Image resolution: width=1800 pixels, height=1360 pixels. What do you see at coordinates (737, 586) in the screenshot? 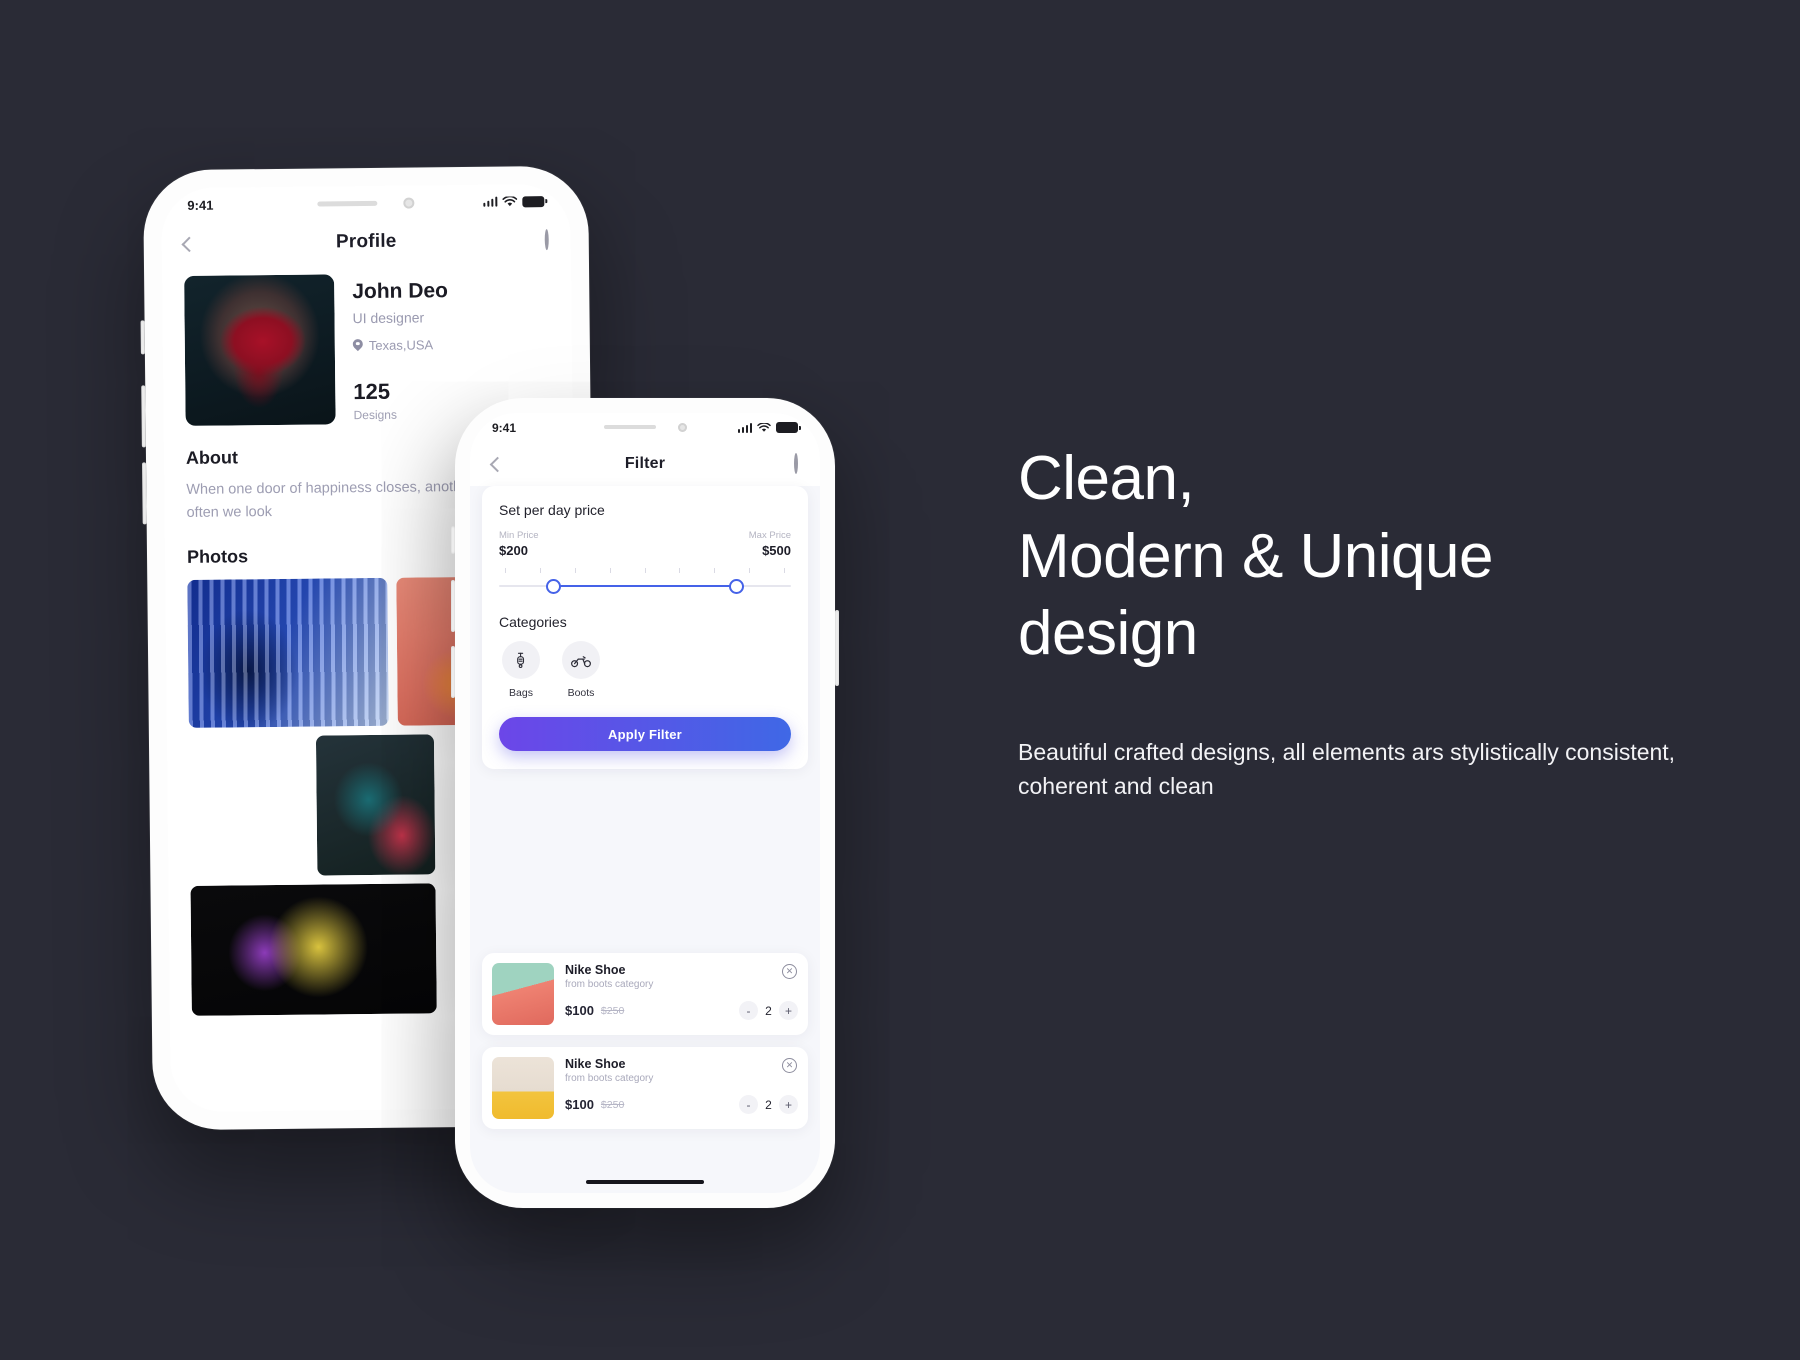
I see `slider-handle-max` at bounding box center [737, 586].